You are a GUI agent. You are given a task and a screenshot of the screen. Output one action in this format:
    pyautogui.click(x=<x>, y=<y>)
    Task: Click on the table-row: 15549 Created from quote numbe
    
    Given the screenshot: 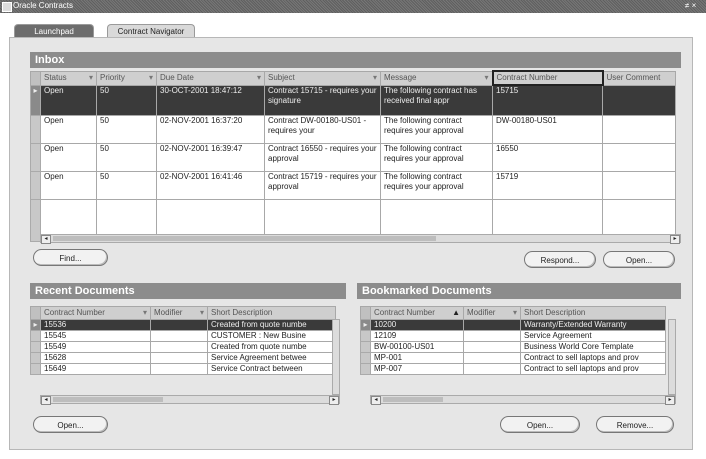 What is the action you would take?
    pyautogui.click(x=183, y=347)
    